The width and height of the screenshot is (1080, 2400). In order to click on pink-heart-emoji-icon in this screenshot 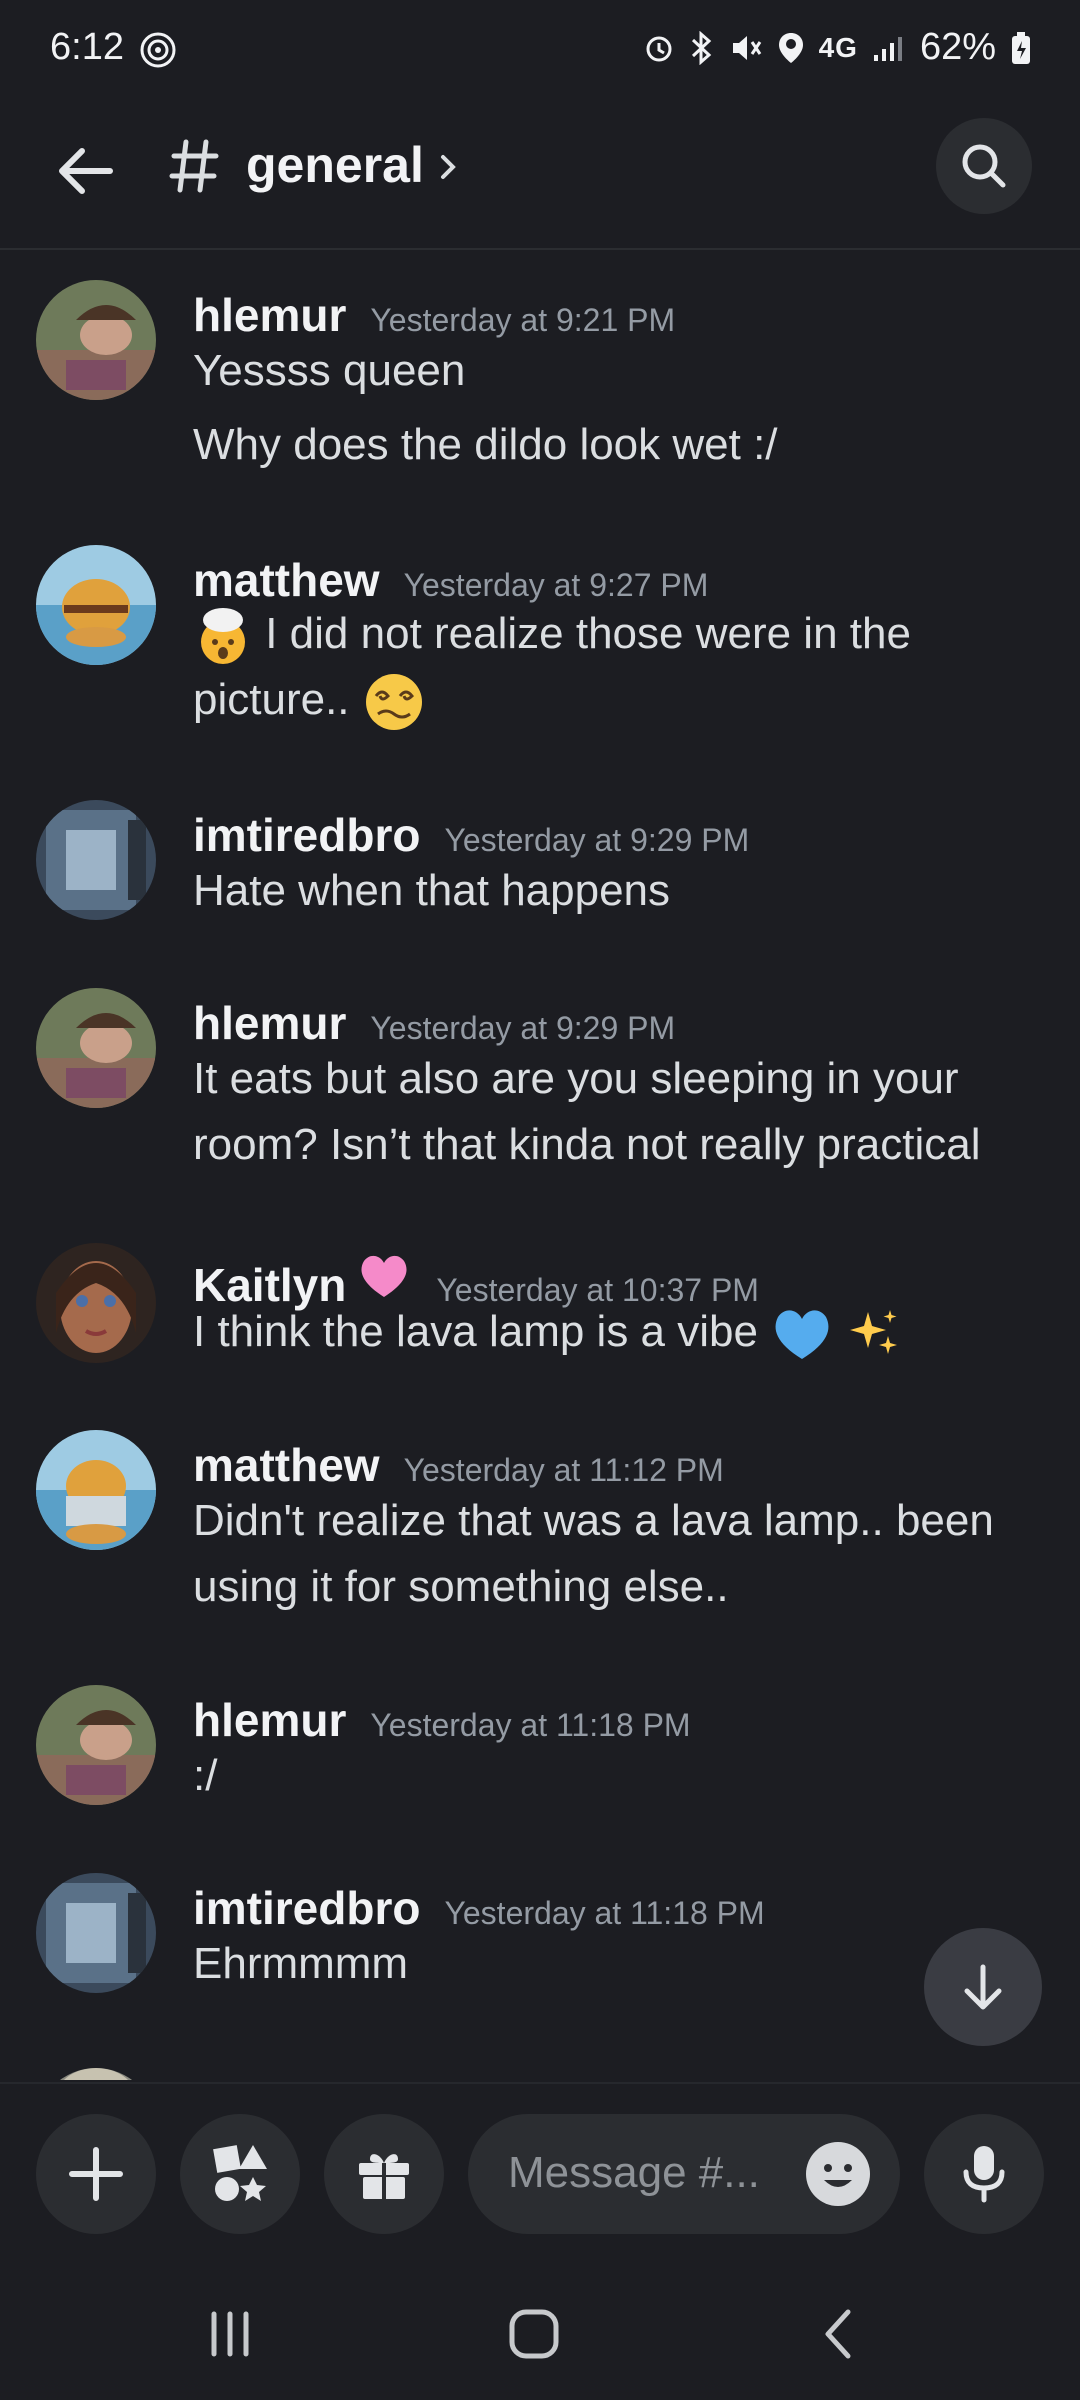, I will do `click(384, 1276)`.